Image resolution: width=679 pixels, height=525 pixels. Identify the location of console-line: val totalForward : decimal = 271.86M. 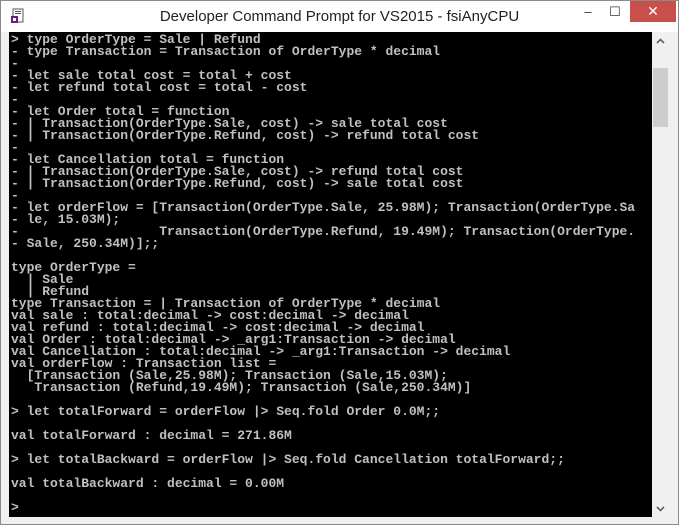
(151, 435).